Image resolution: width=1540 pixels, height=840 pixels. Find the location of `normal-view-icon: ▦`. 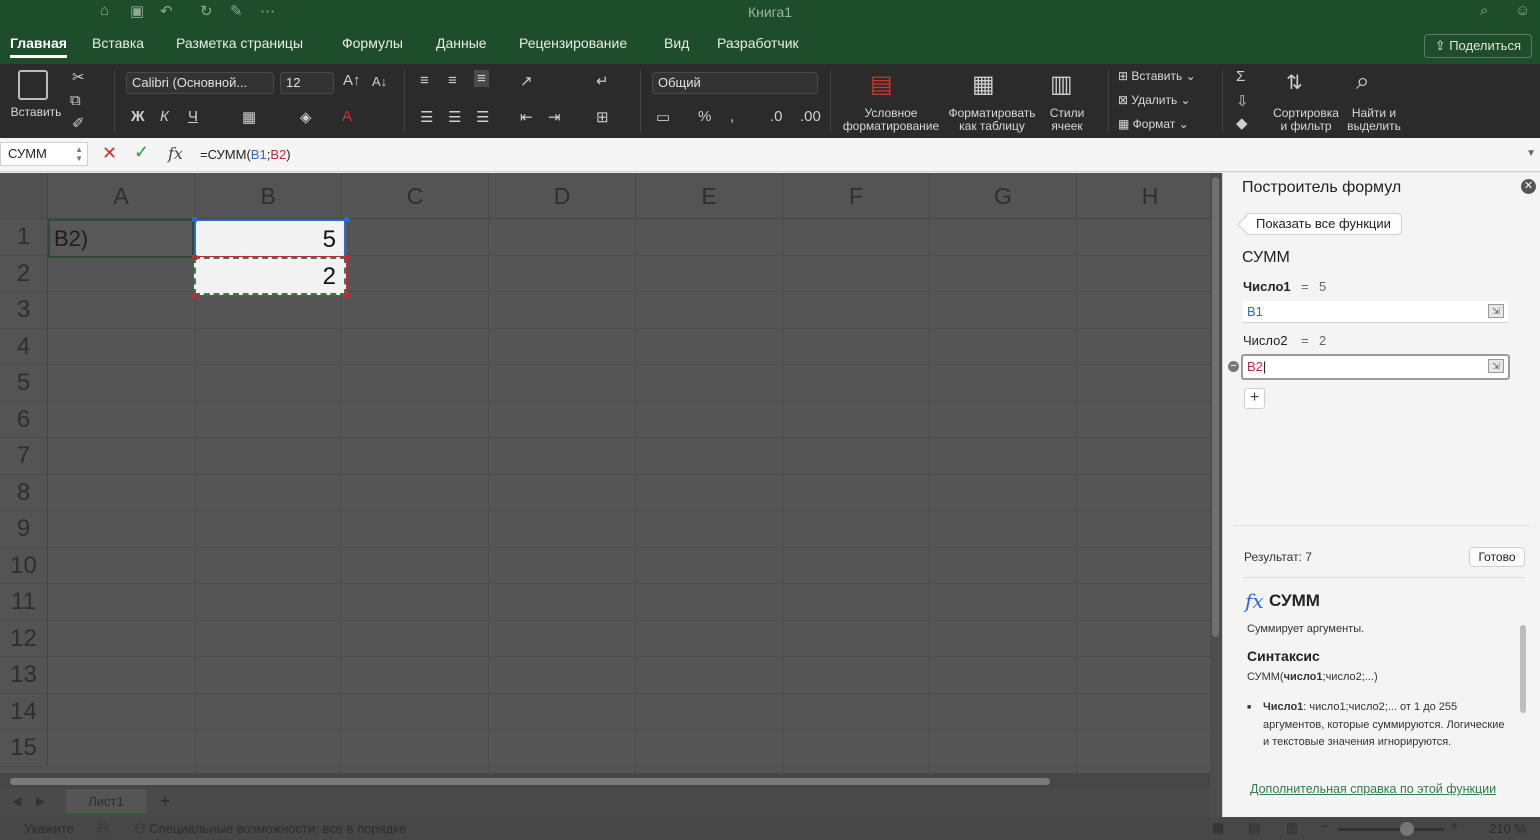

normal-view-icon: ▦ is located at coordinates (1218, 828).